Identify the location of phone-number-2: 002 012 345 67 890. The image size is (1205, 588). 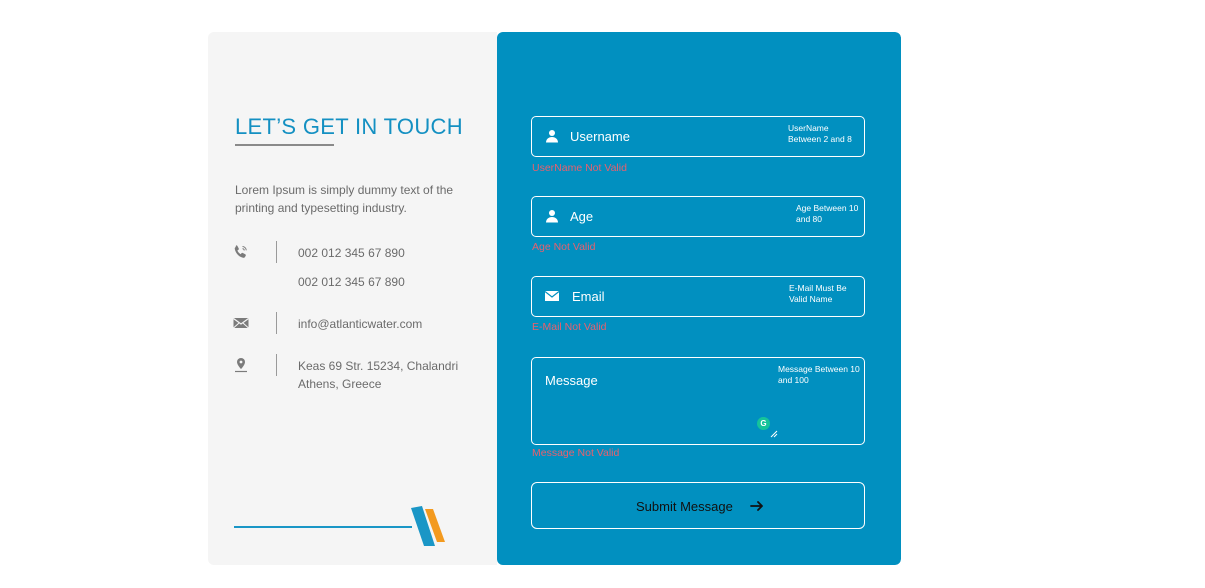
(351, 282).